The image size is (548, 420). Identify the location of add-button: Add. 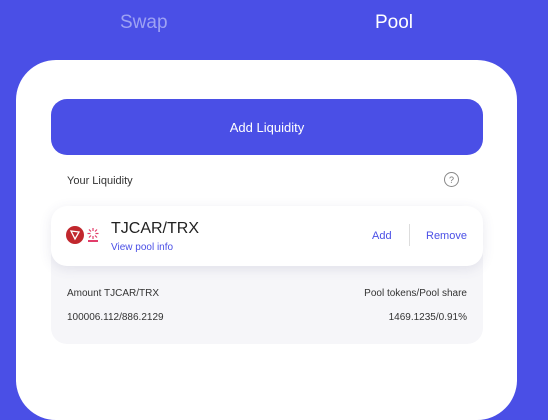
(382, 236).